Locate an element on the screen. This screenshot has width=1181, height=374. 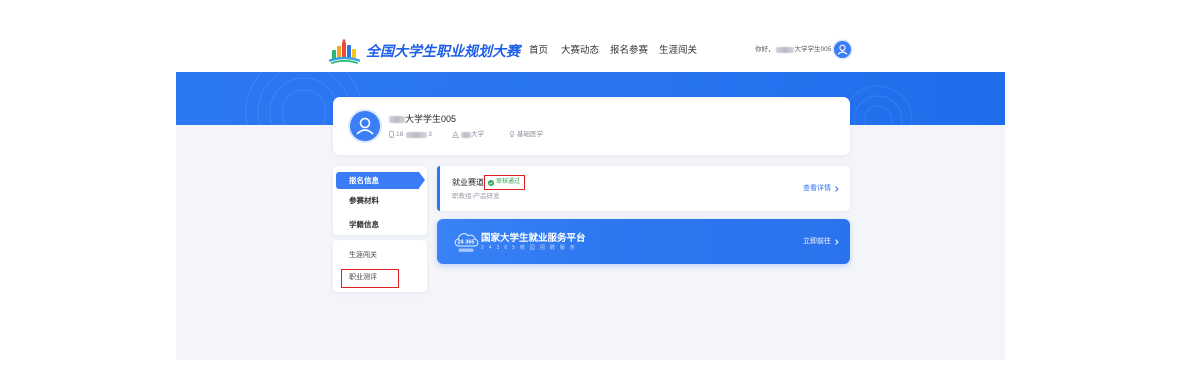
user-greeting: 你好， 大学学生005 is located at coordinates (793, 50).